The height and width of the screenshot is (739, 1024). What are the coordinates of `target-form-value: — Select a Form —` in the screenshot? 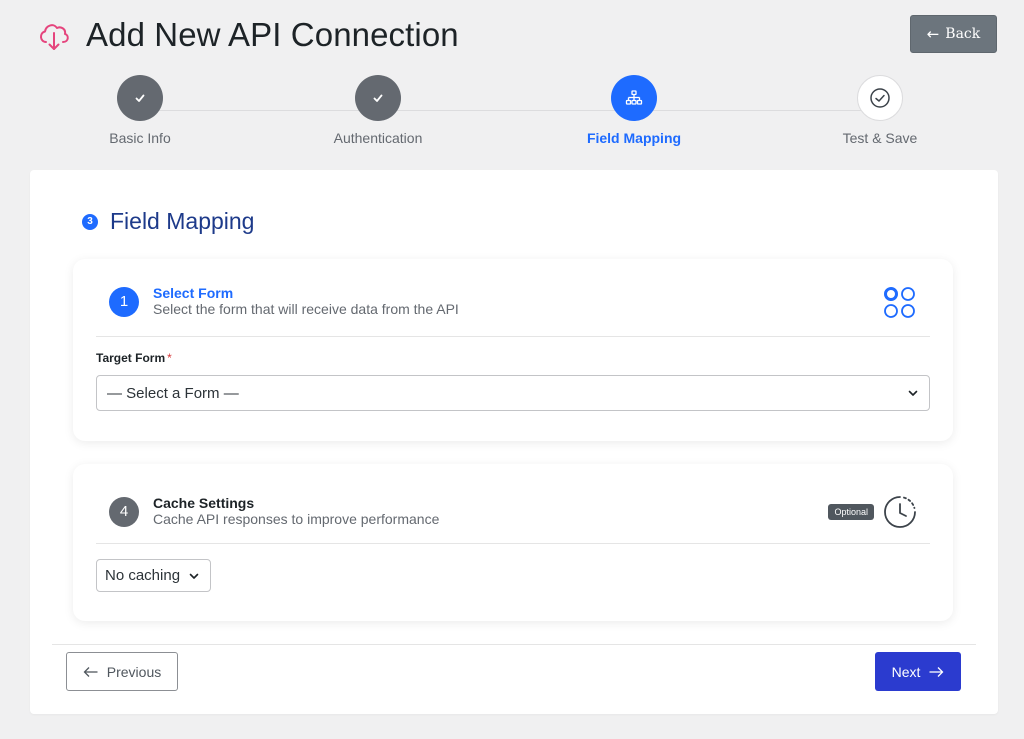 It's located at (173, 393).